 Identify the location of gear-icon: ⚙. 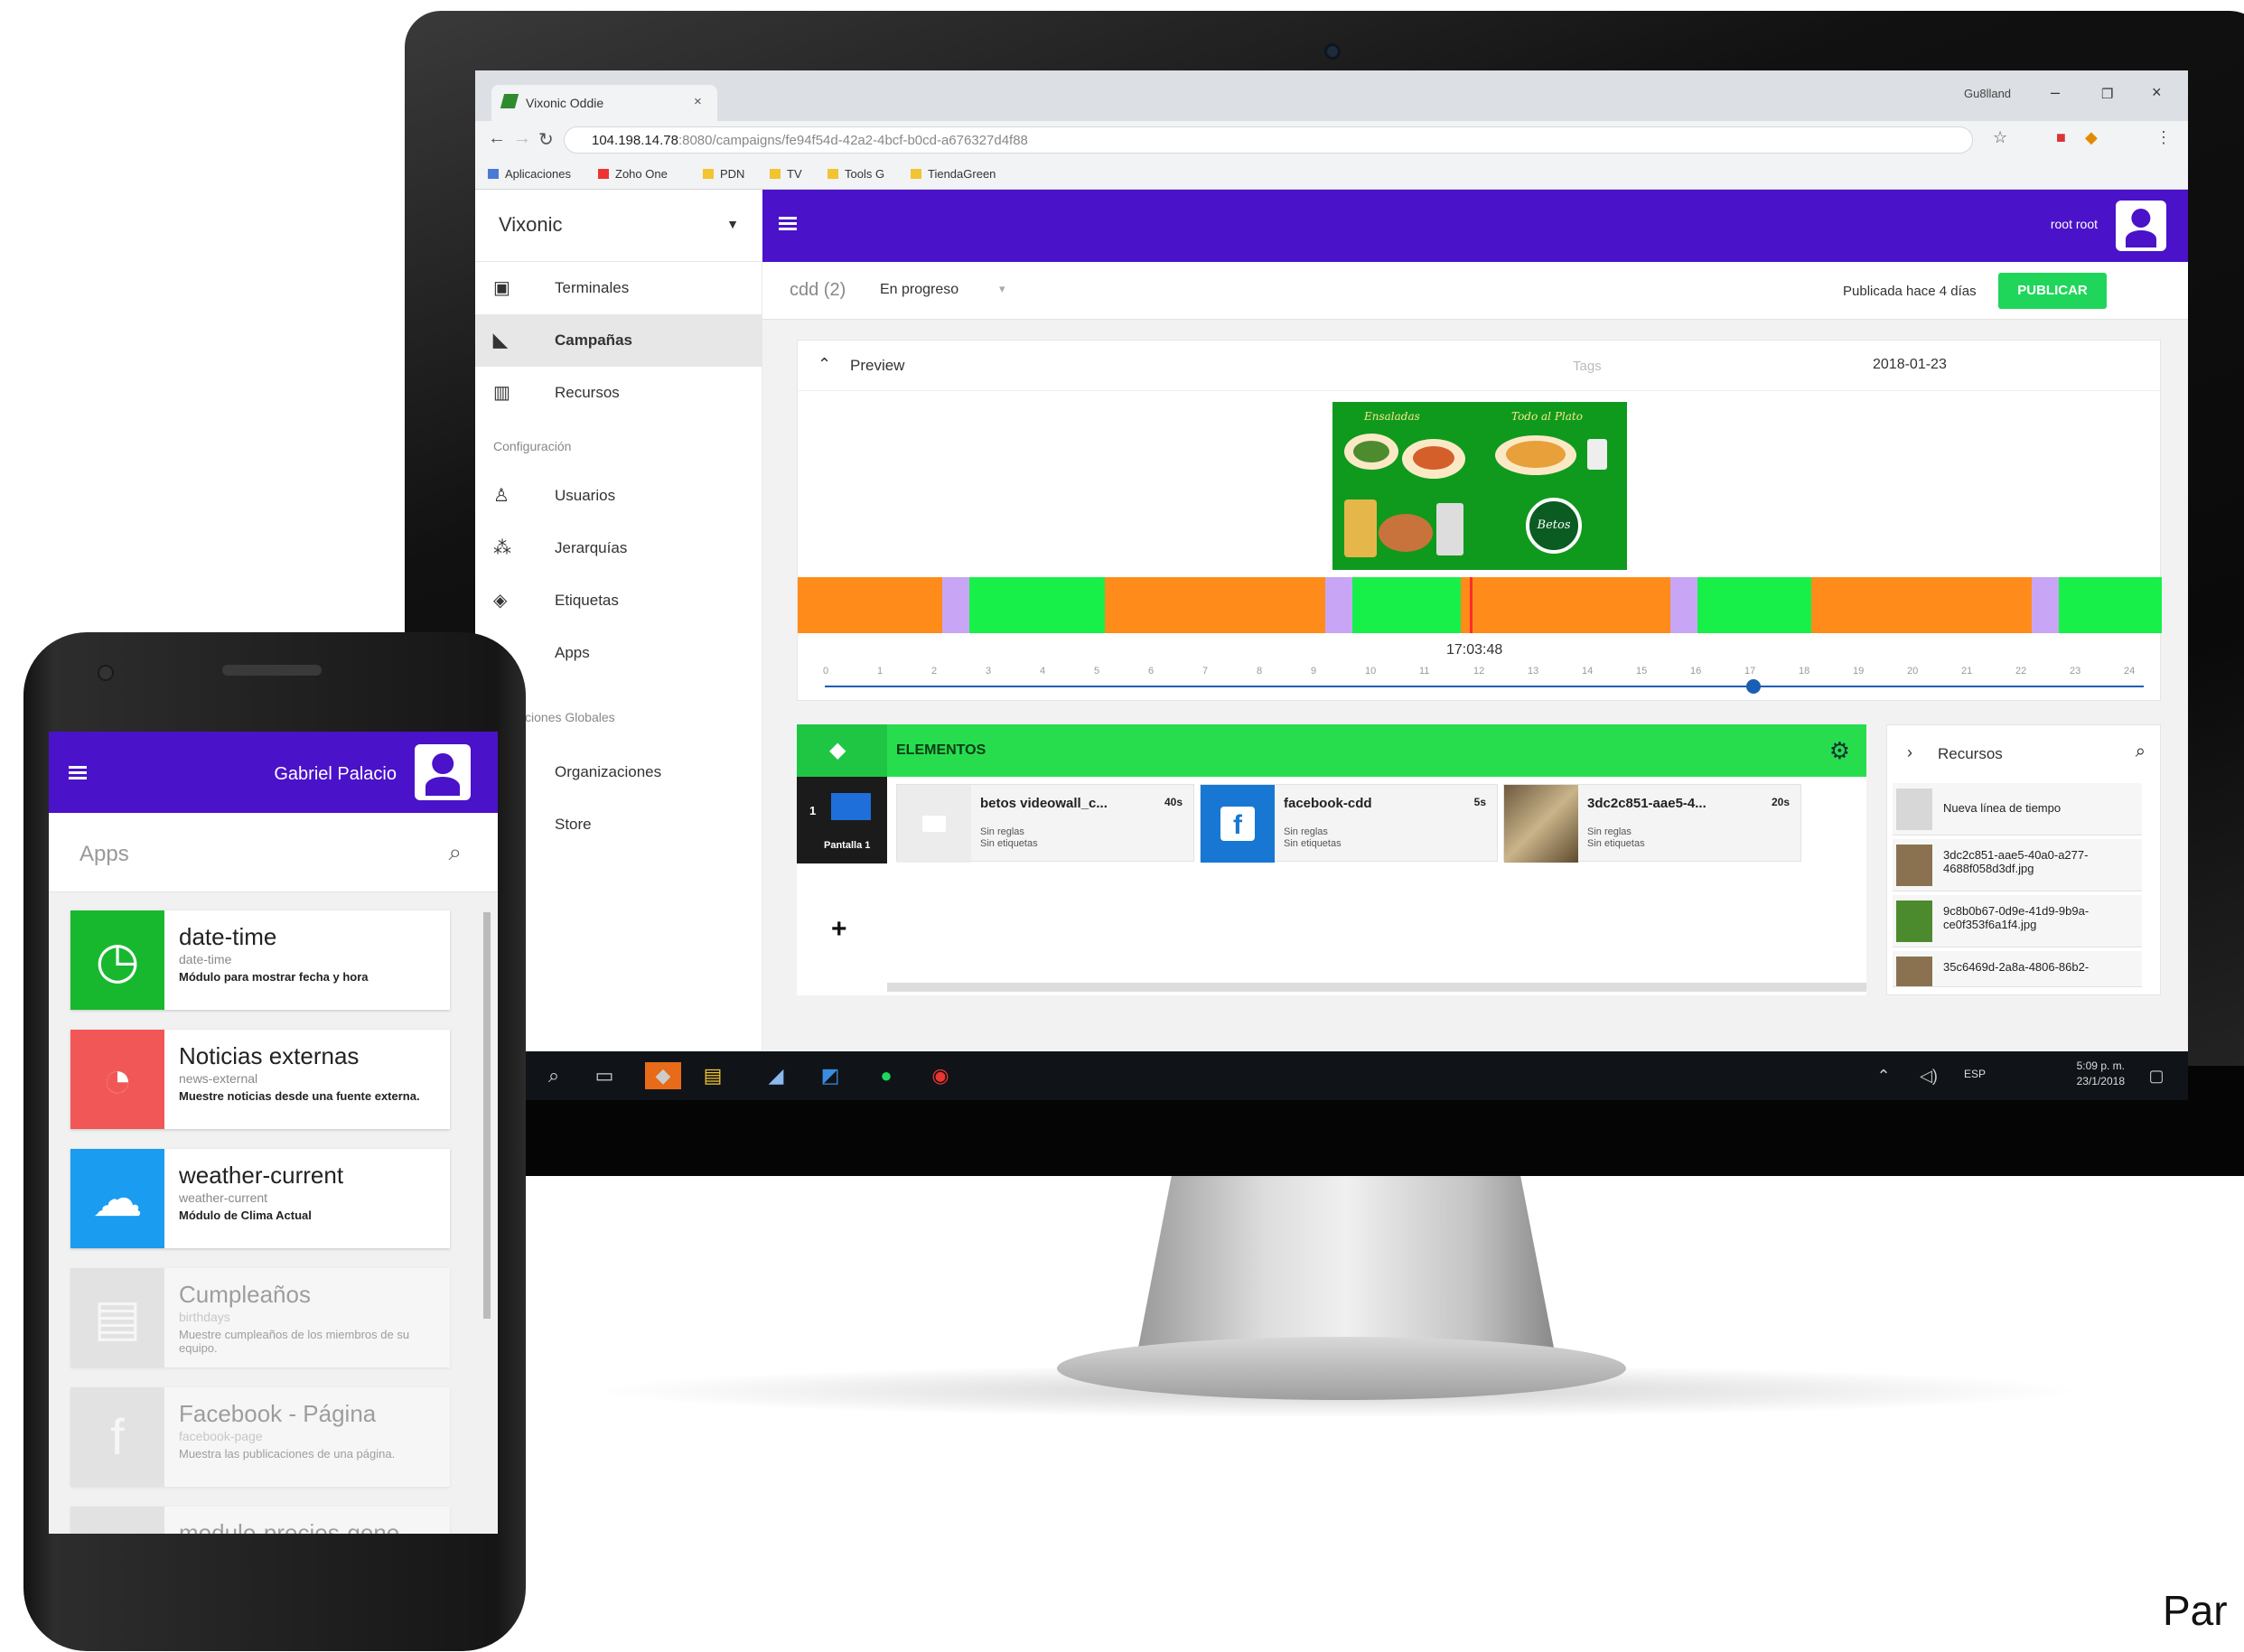
(1839, 751).